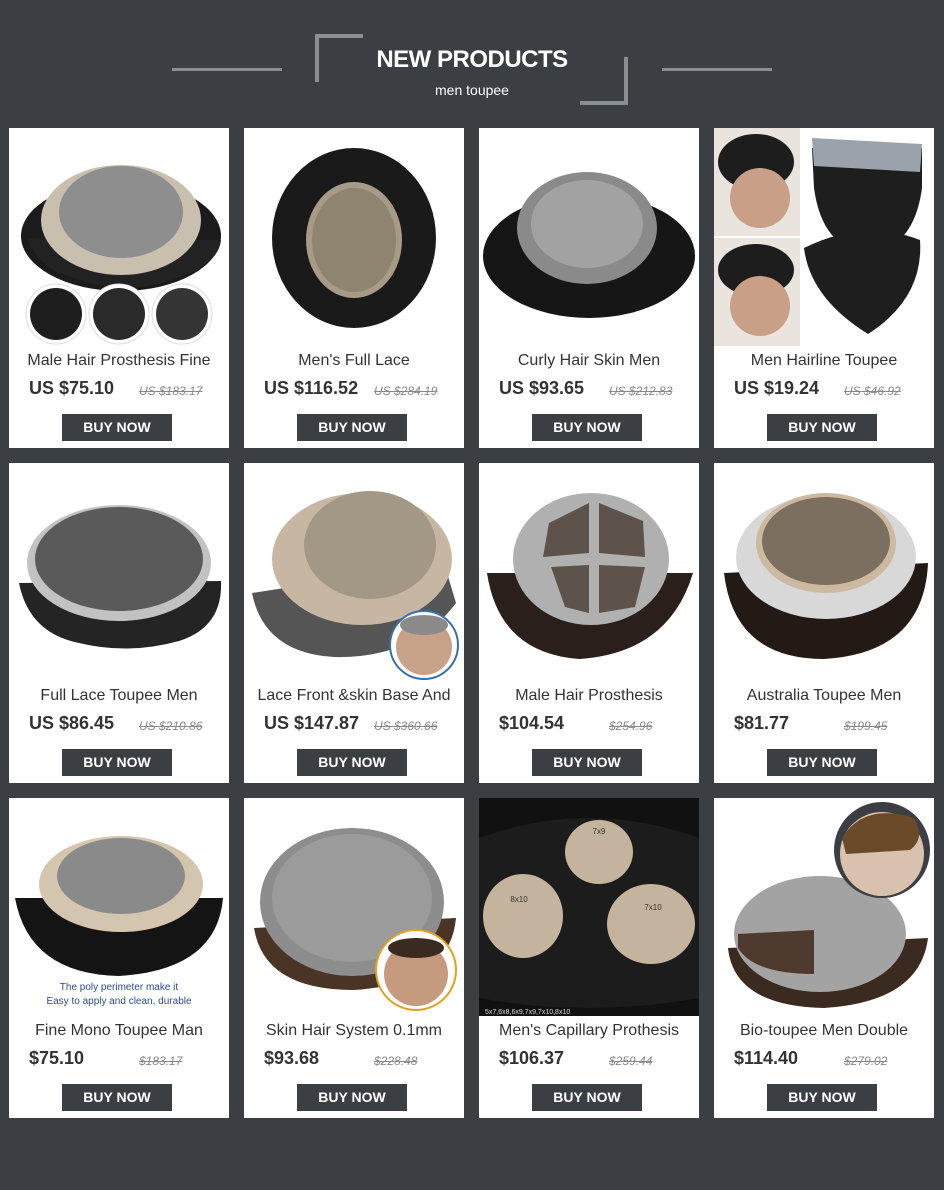 Image resolution: width=944 pixels, height=1190 pixels. Describe the element at coordinates (599, 831) in the screenshot. I see `size-label: 7x9` at that location.